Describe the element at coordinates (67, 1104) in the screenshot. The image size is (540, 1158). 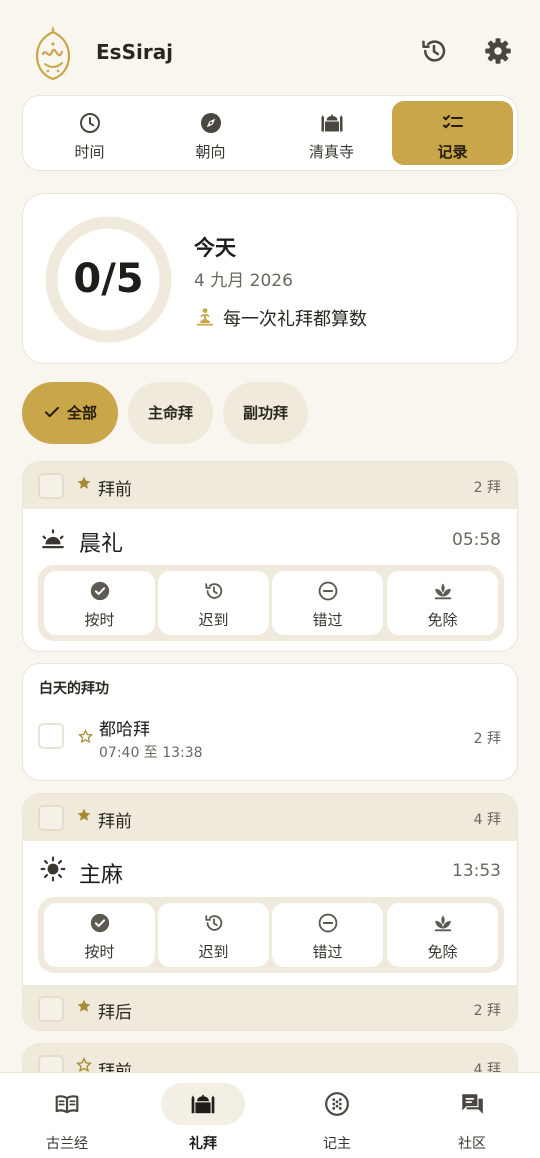
I see `book-icon` at that location.